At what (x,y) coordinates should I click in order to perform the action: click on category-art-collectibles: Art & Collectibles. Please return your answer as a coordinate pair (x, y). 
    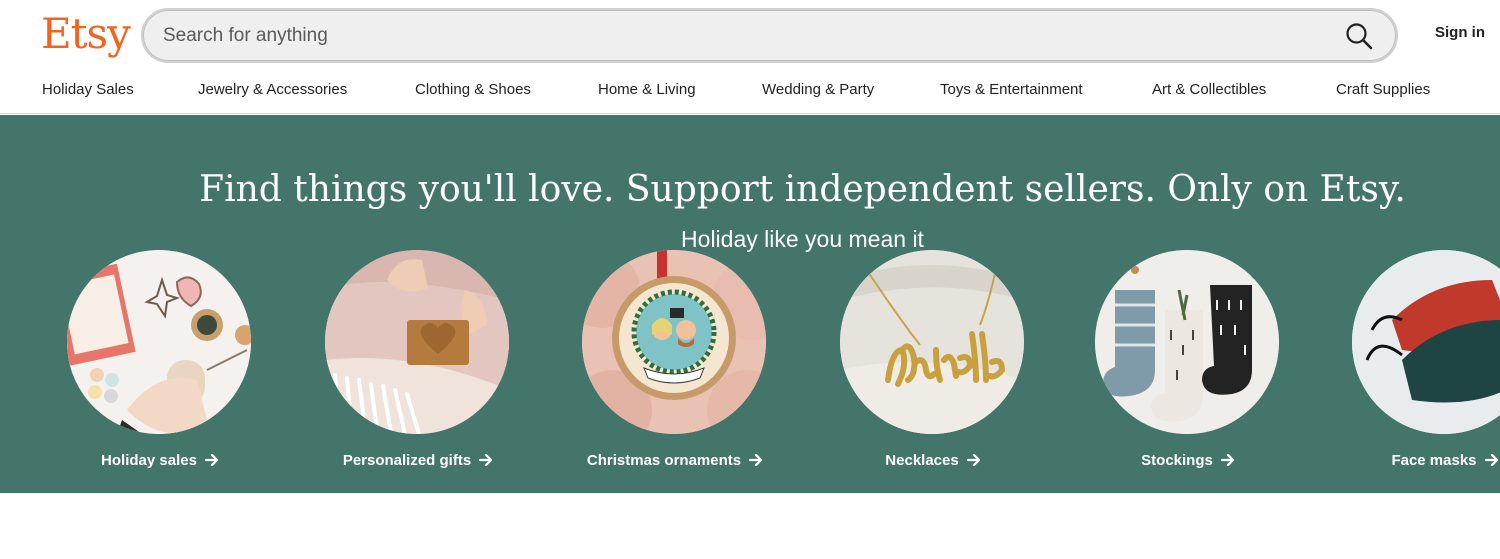
    Looking at the image, I should click on (1209, 89).